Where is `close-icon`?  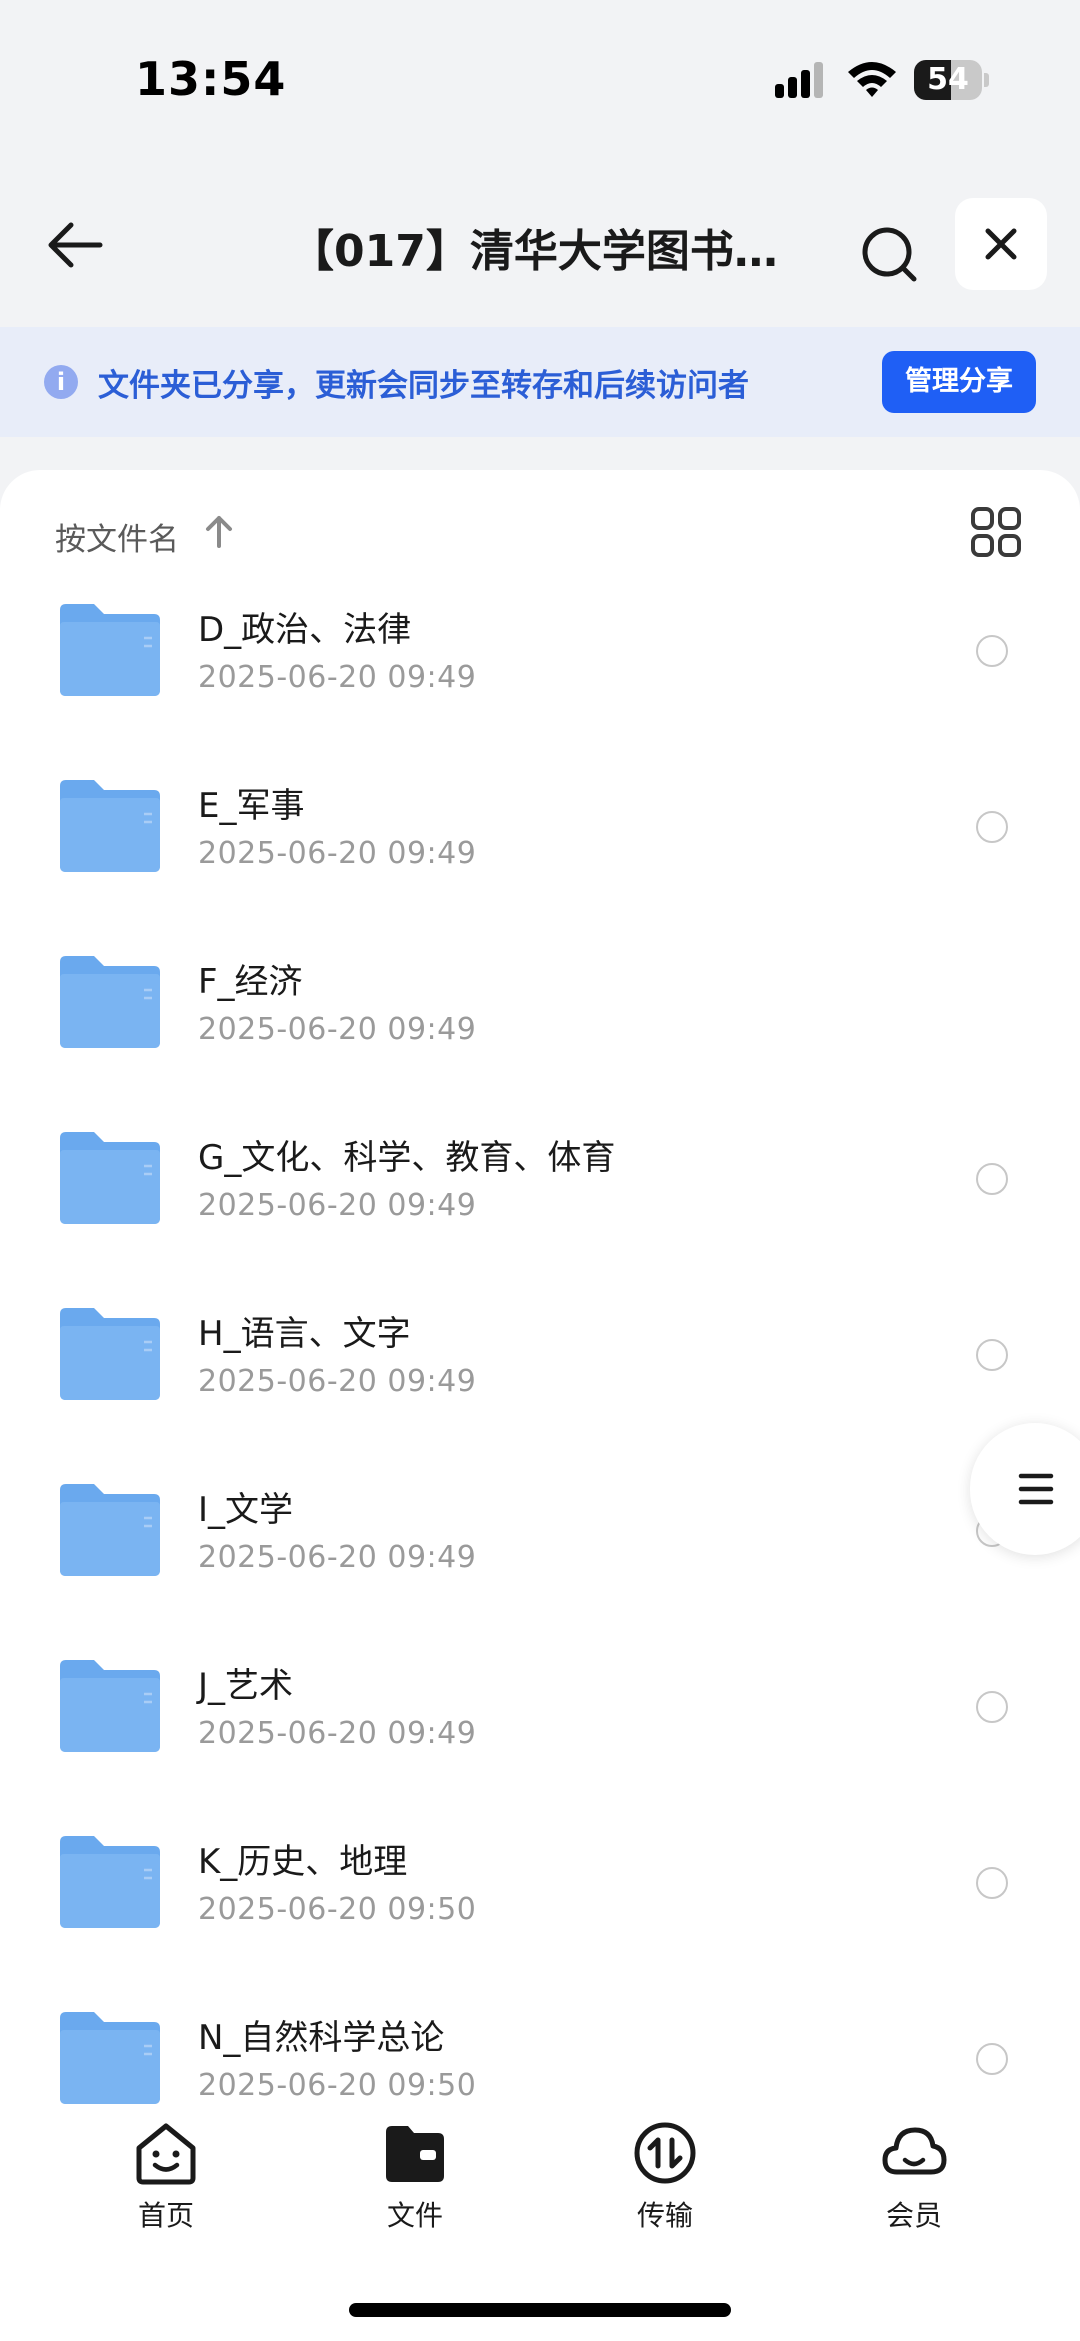 close-icon is located at coordinates (1001, 244).